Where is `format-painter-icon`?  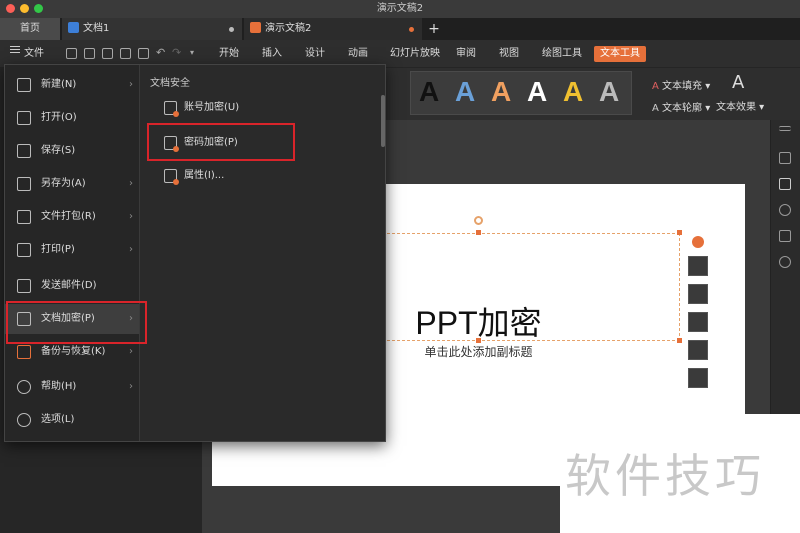
format-painter-icon is located at coordinates (107, 53).